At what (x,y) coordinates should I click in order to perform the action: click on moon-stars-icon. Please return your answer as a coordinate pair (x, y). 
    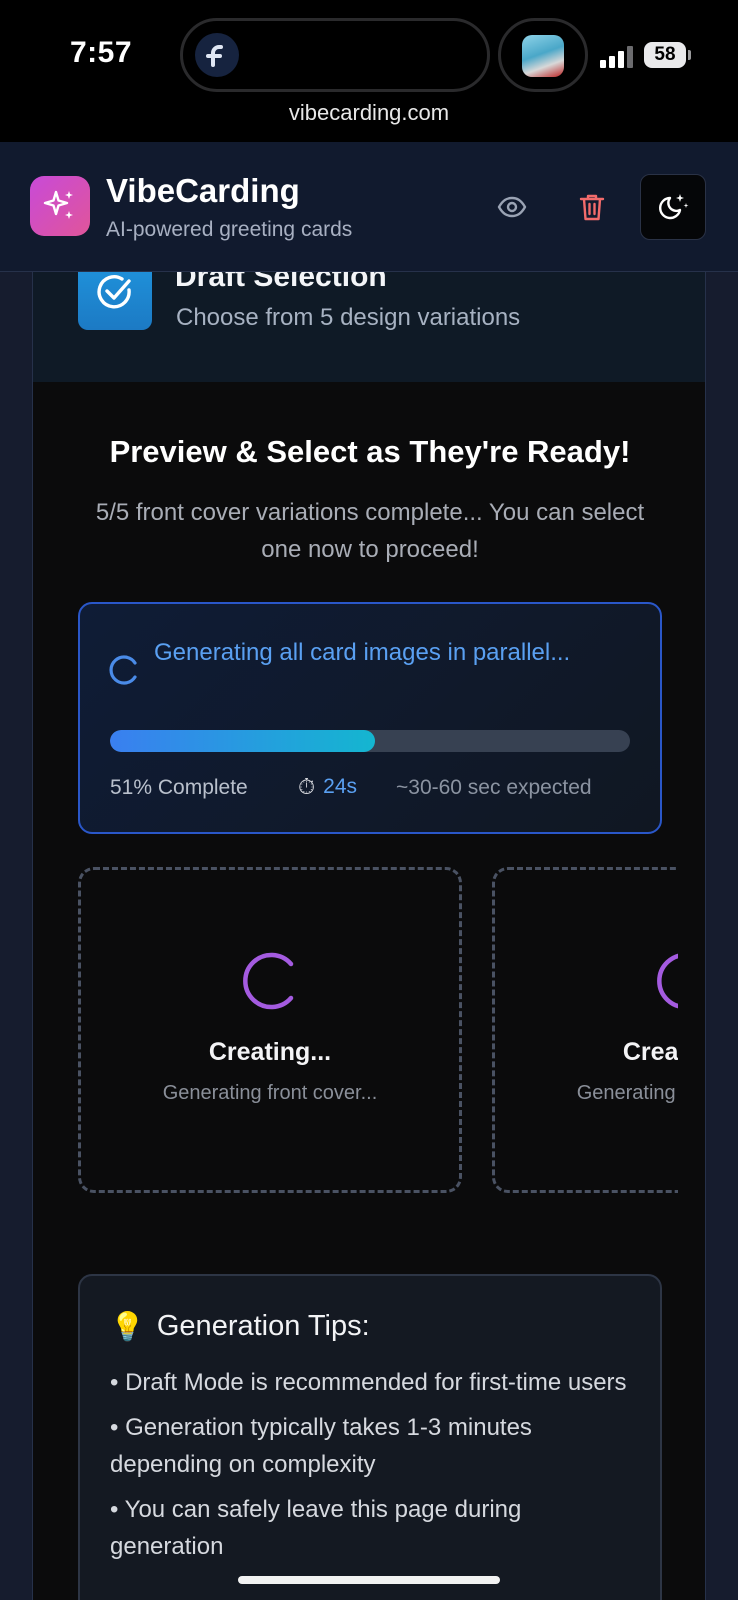
    Looking at the image, I should click on (674, 207).